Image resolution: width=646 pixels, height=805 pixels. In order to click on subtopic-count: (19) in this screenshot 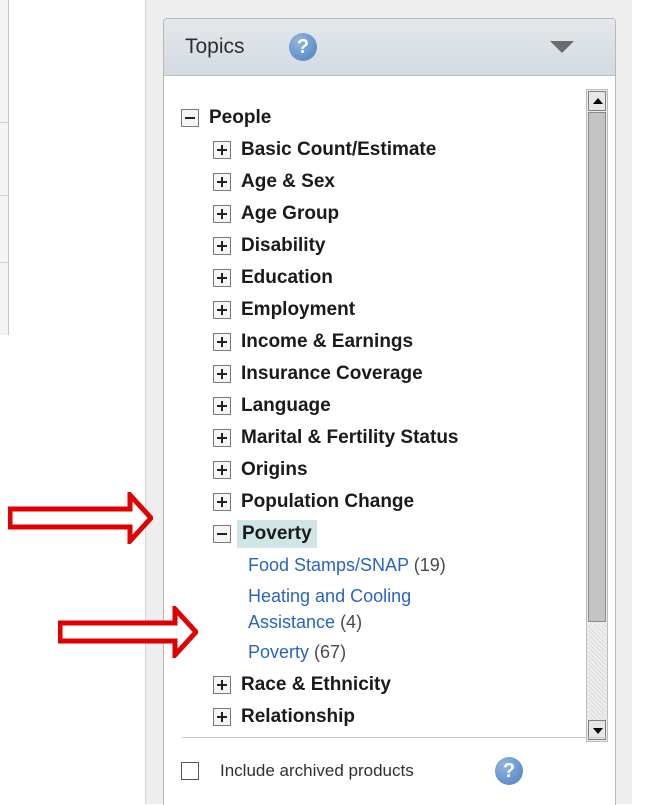, I will do `click(429, 565)`.